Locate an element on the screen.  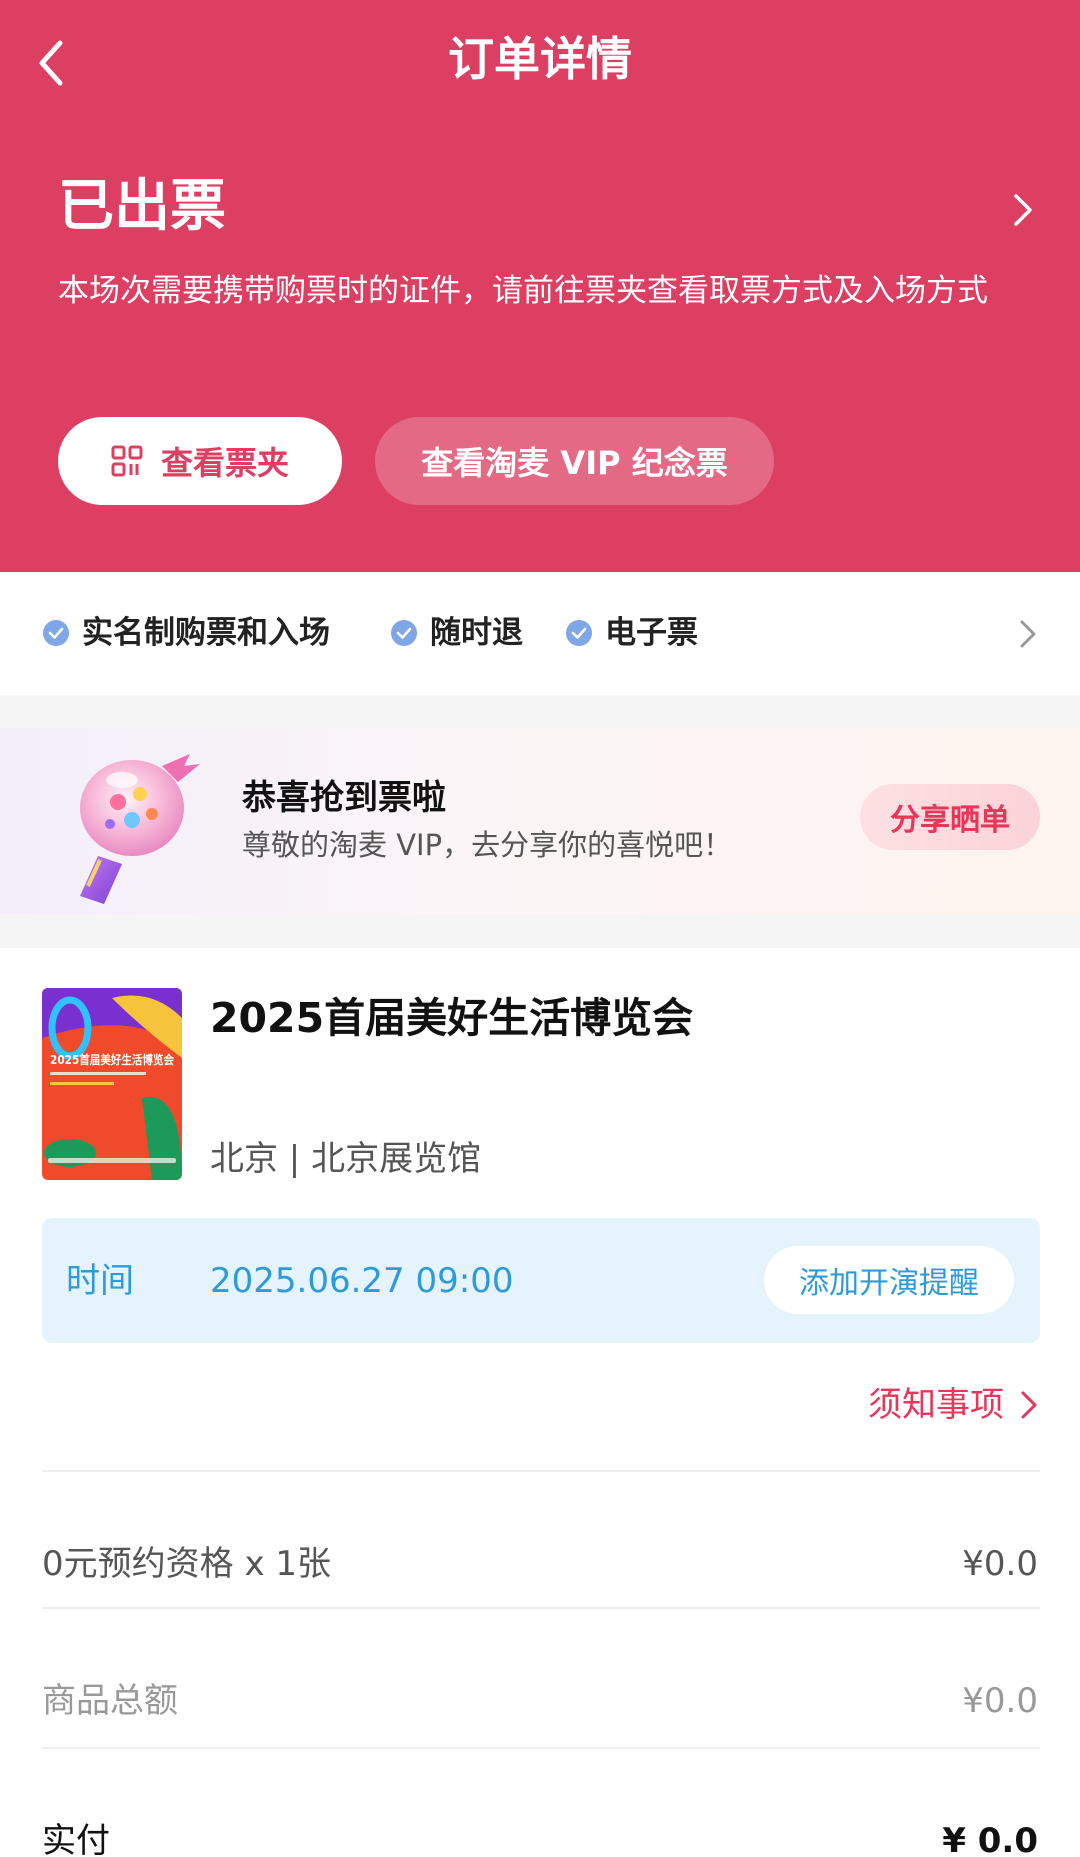
add-reminder-label: 添加开演提醒 is located at coordinates (889, 1283).